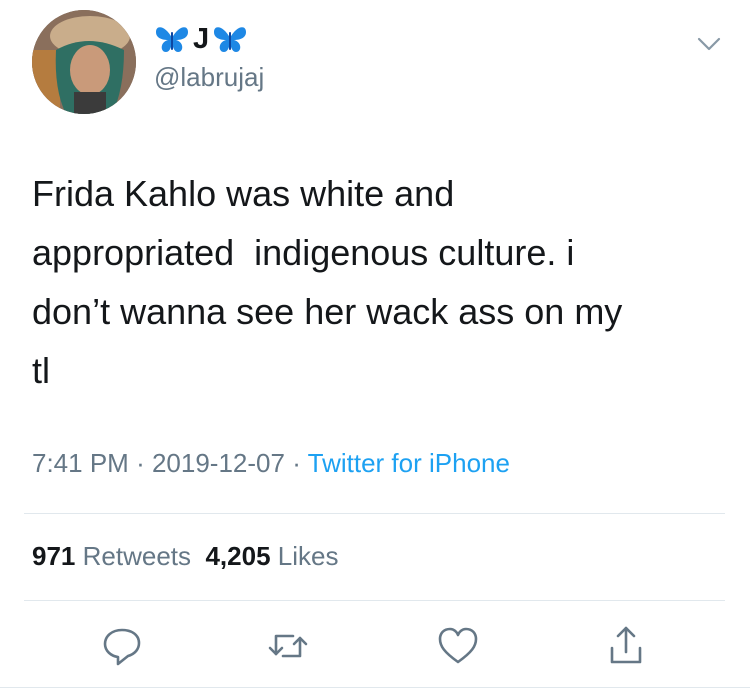 The height and width of the screenshot is (695, 750). I want to click on tweet-source-link: Twitter for iPhone, so click(409, 463).